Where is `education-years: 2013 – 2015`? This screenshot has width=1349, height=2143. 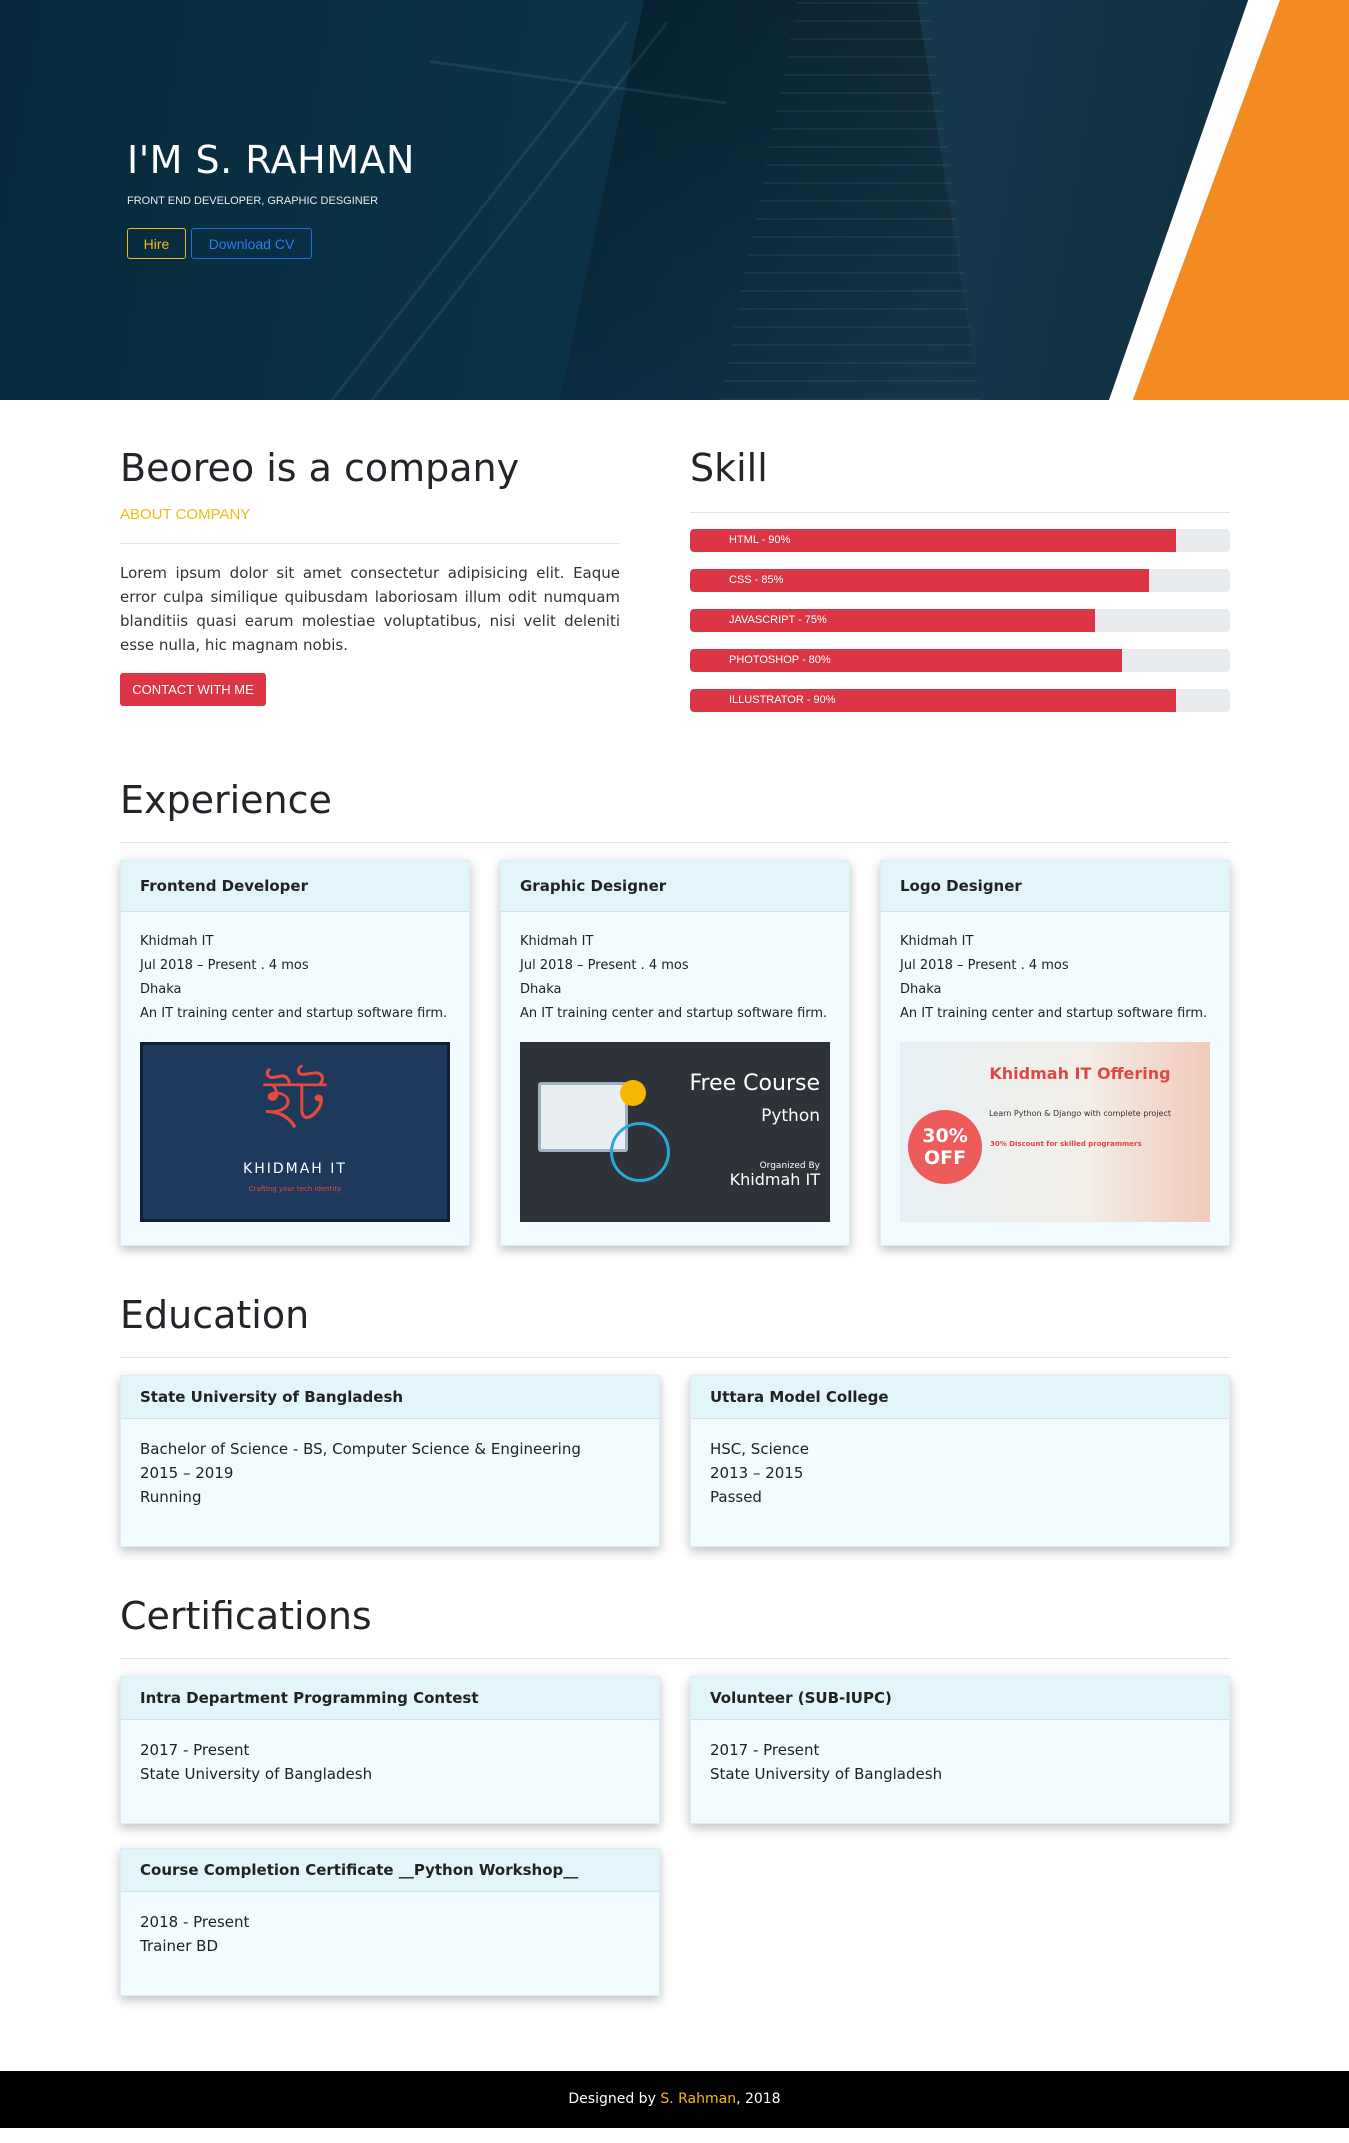
education-years: 2013 – 2015 is located at coordinates (757, 1473).